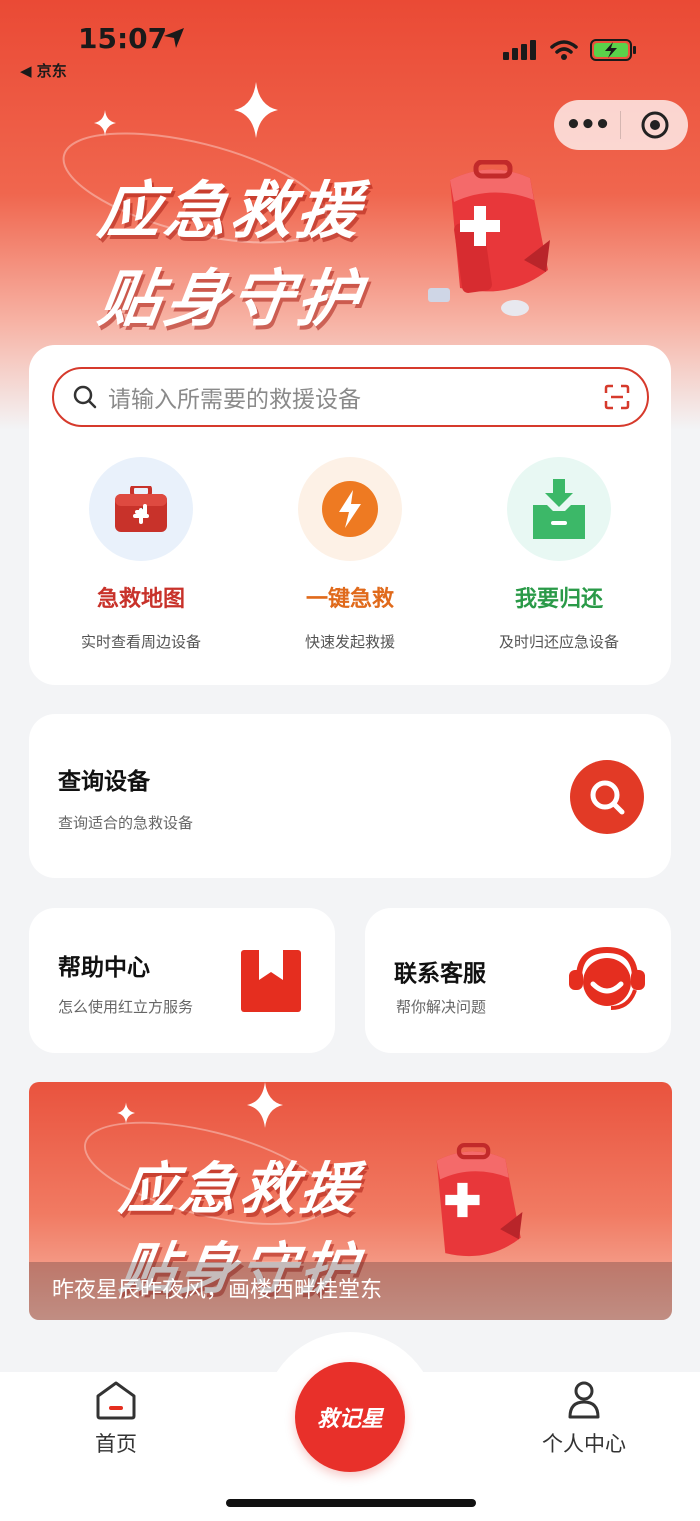 The height and width of the screenshot is (1521, 700). Describe the element at coordinates (613, 50) in the screenshot. I see `battery-charging-icon` at that location.